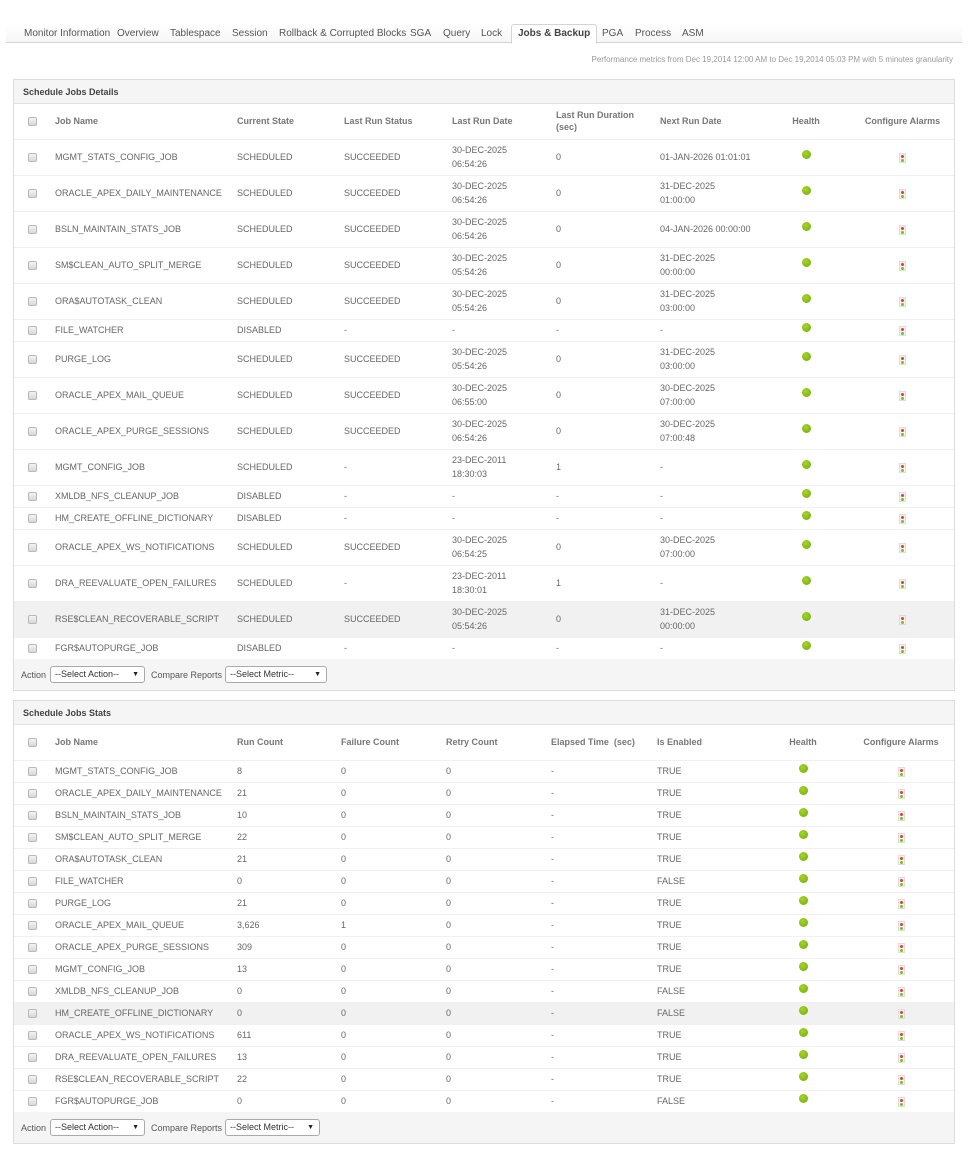  I want to click on column-header: Elapsed Time (sec), so click(600, 742).